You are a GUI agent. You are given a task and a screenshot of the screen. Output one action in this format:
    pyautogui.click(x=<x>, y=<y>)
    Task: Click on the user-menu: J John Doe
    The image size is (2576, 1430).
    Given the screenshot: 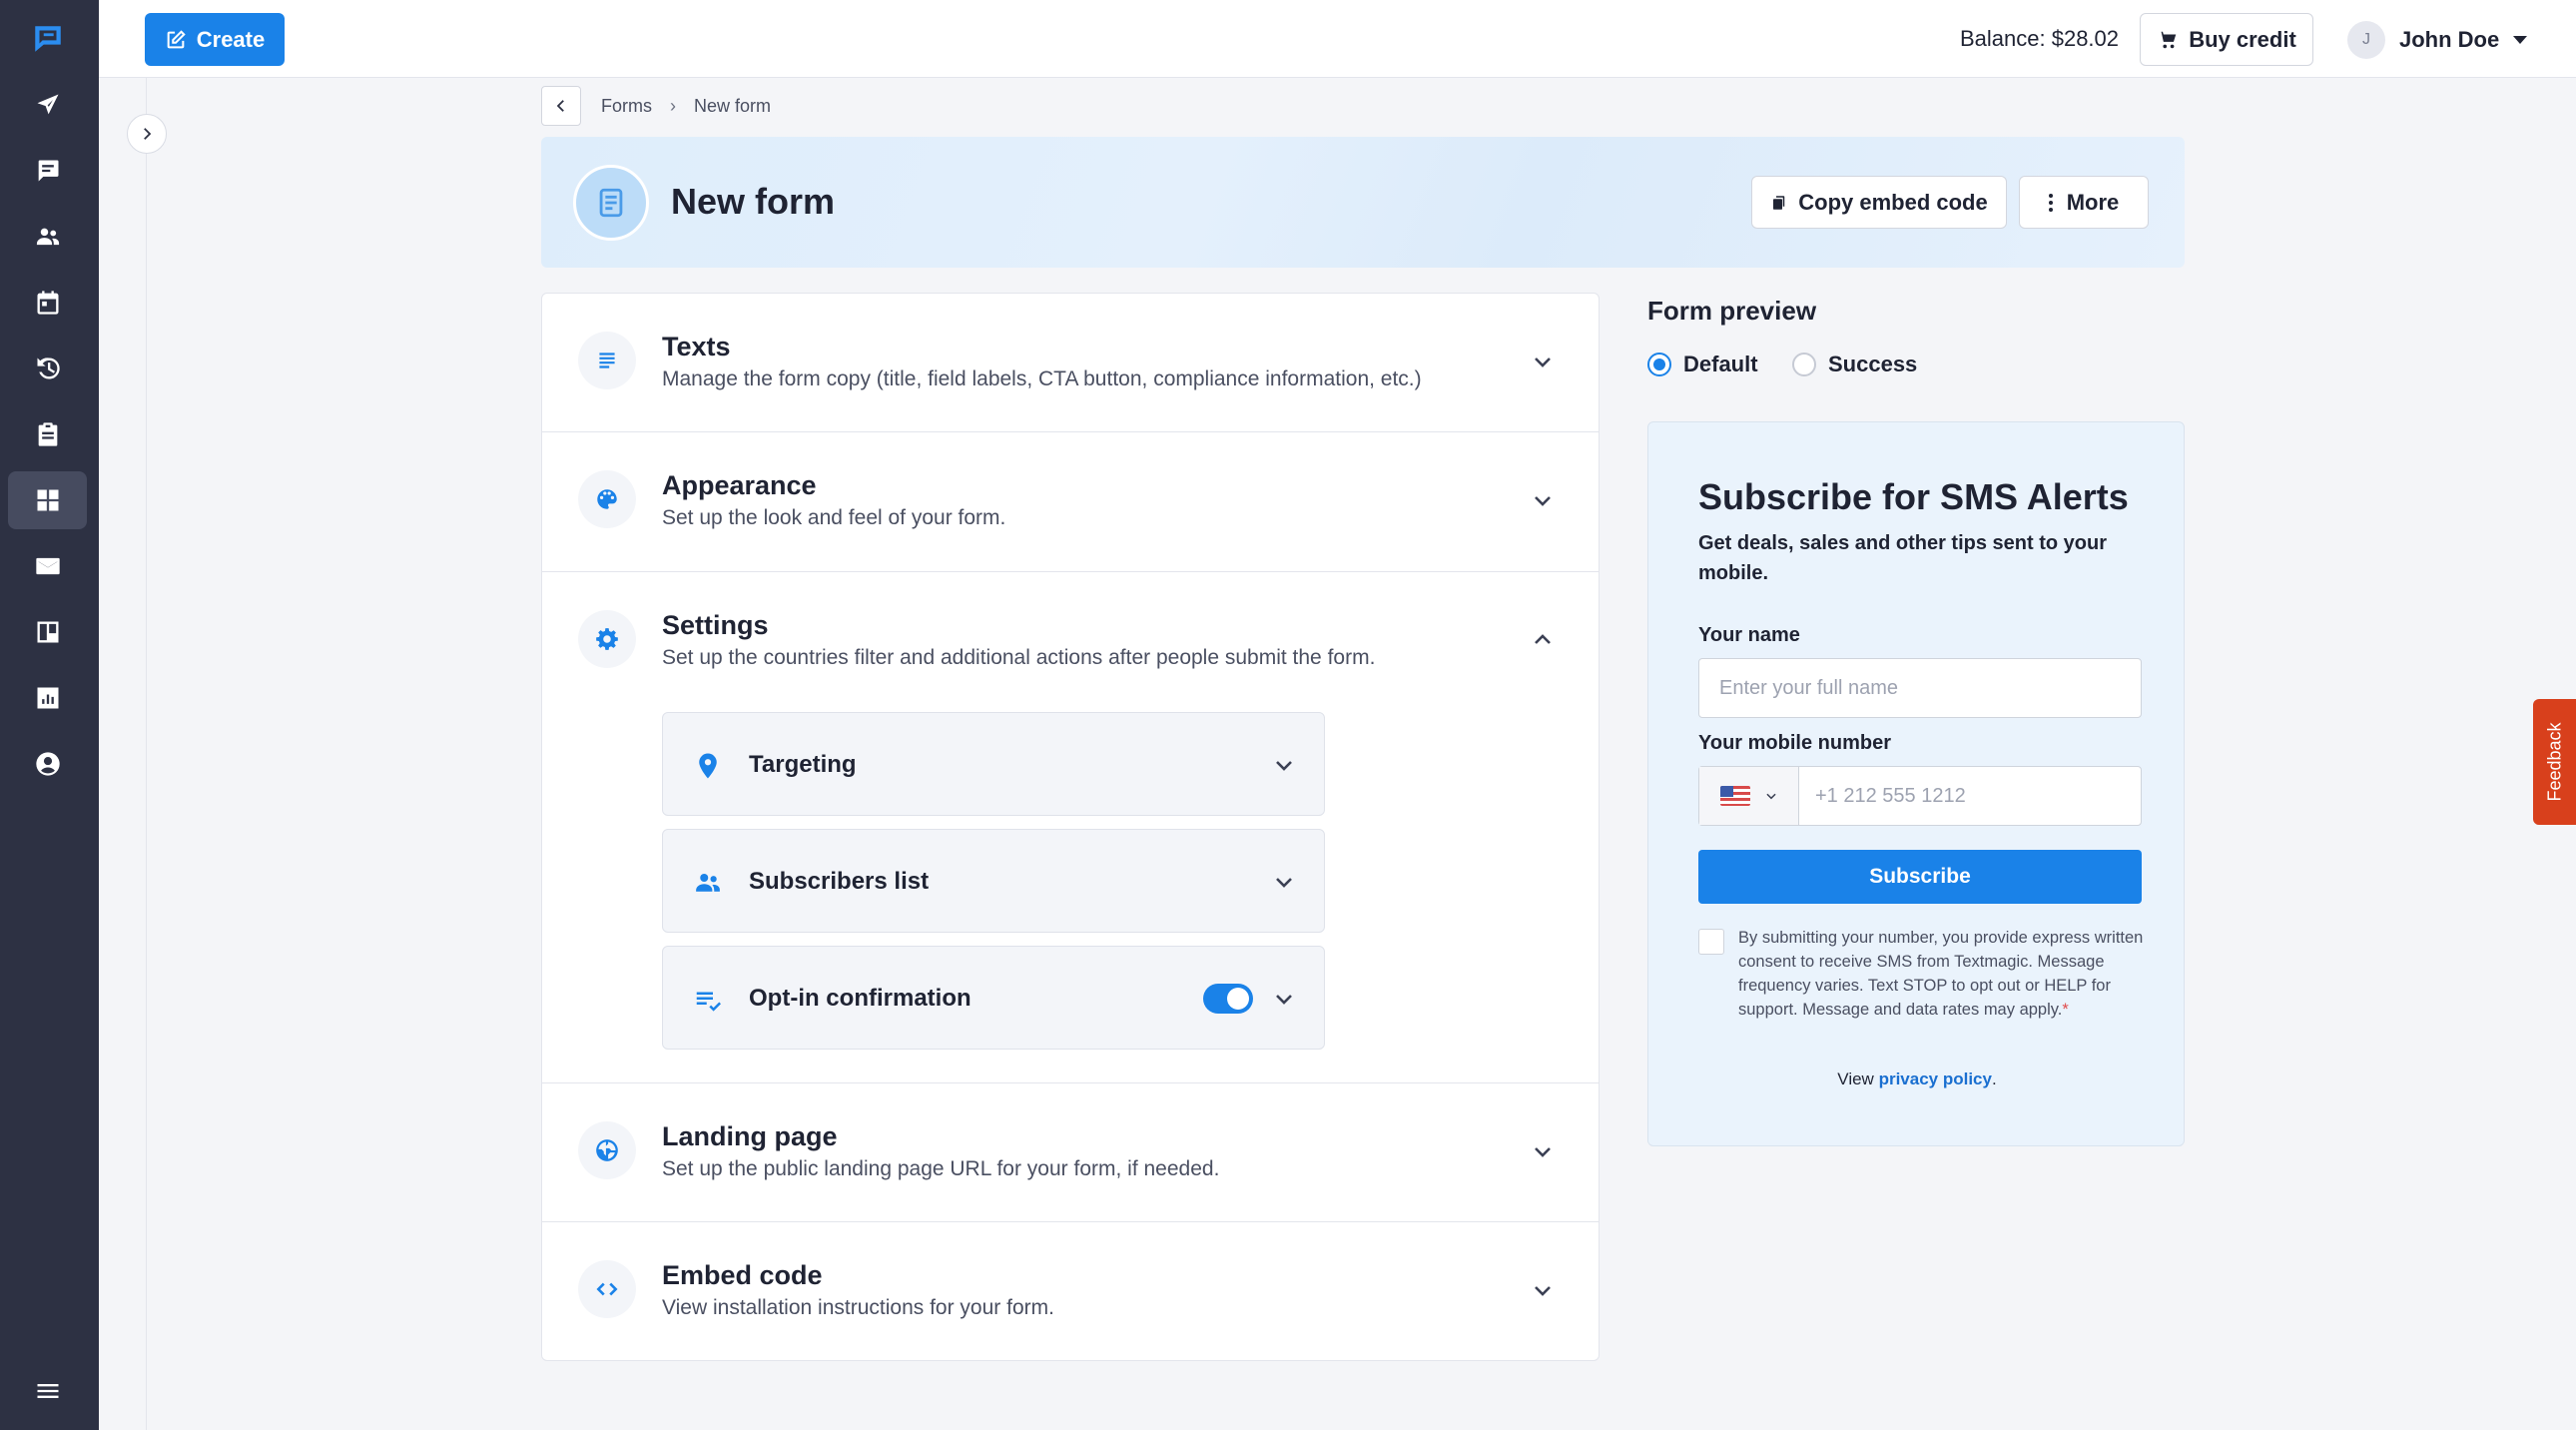 What is the action you would take?
    pyautogui.click(x=2437, y=40)
    